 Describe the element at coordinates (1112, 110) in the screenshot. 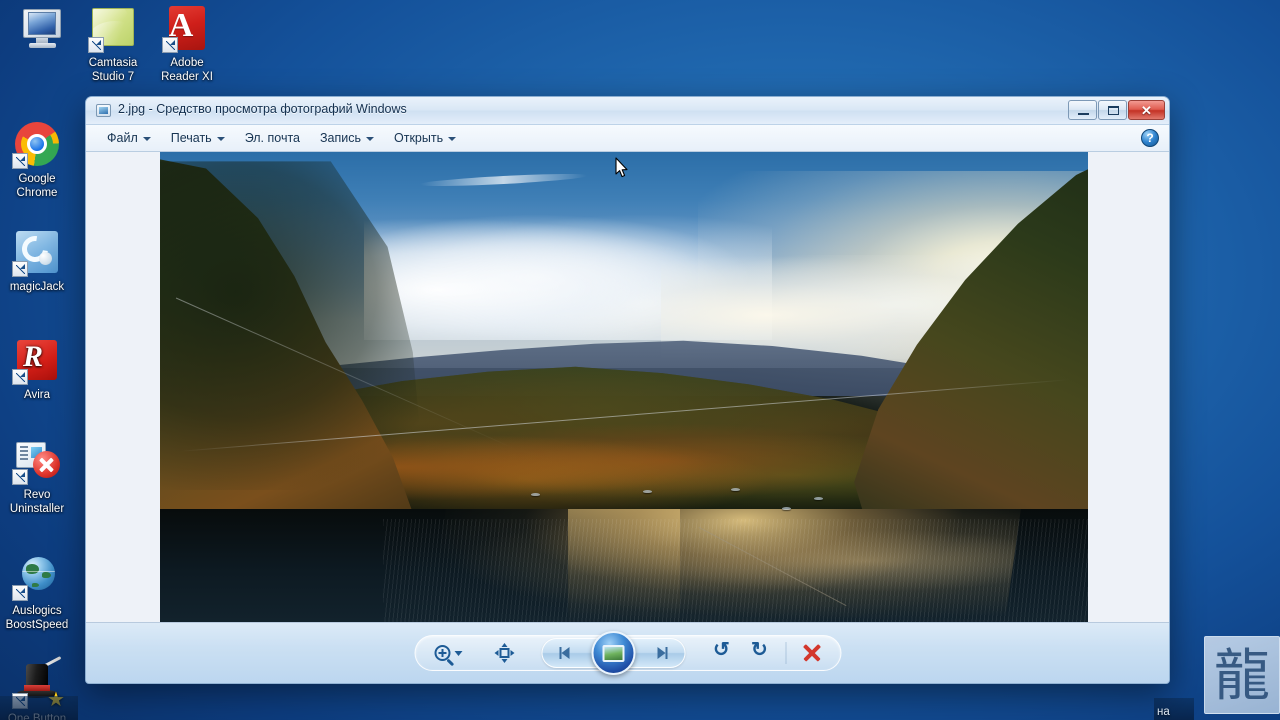

I see `maximize-button` at that location.